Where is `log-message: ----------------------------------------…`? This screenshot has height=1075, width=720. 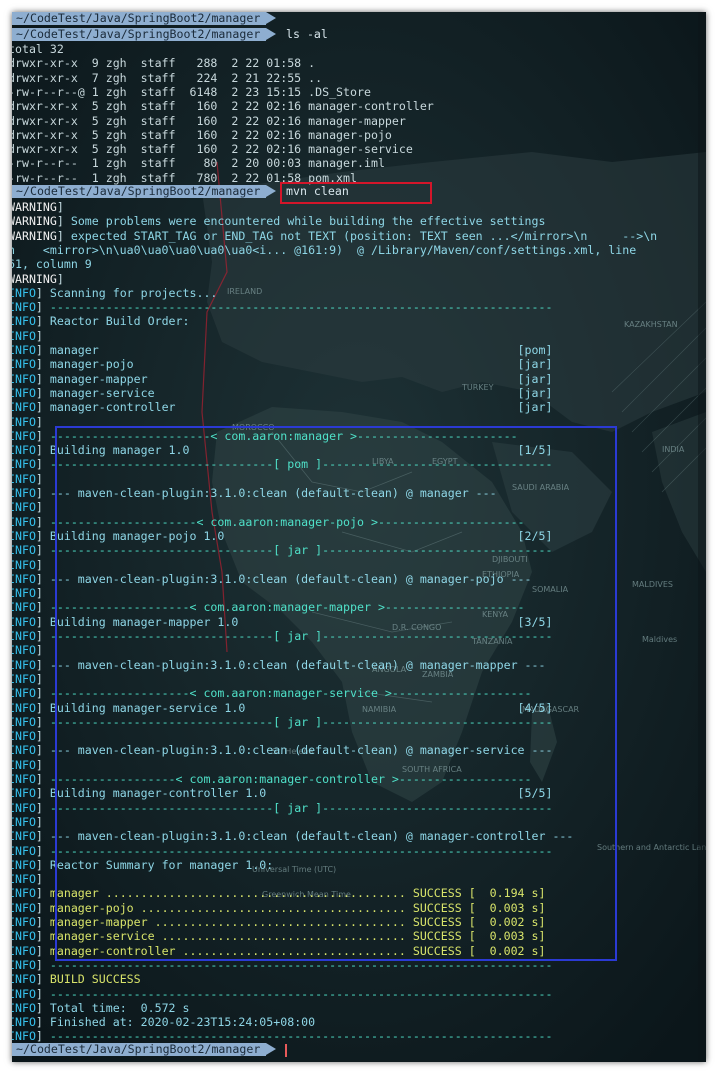 log-message: ----------------------------------------… is located at coordinates (301, 993).